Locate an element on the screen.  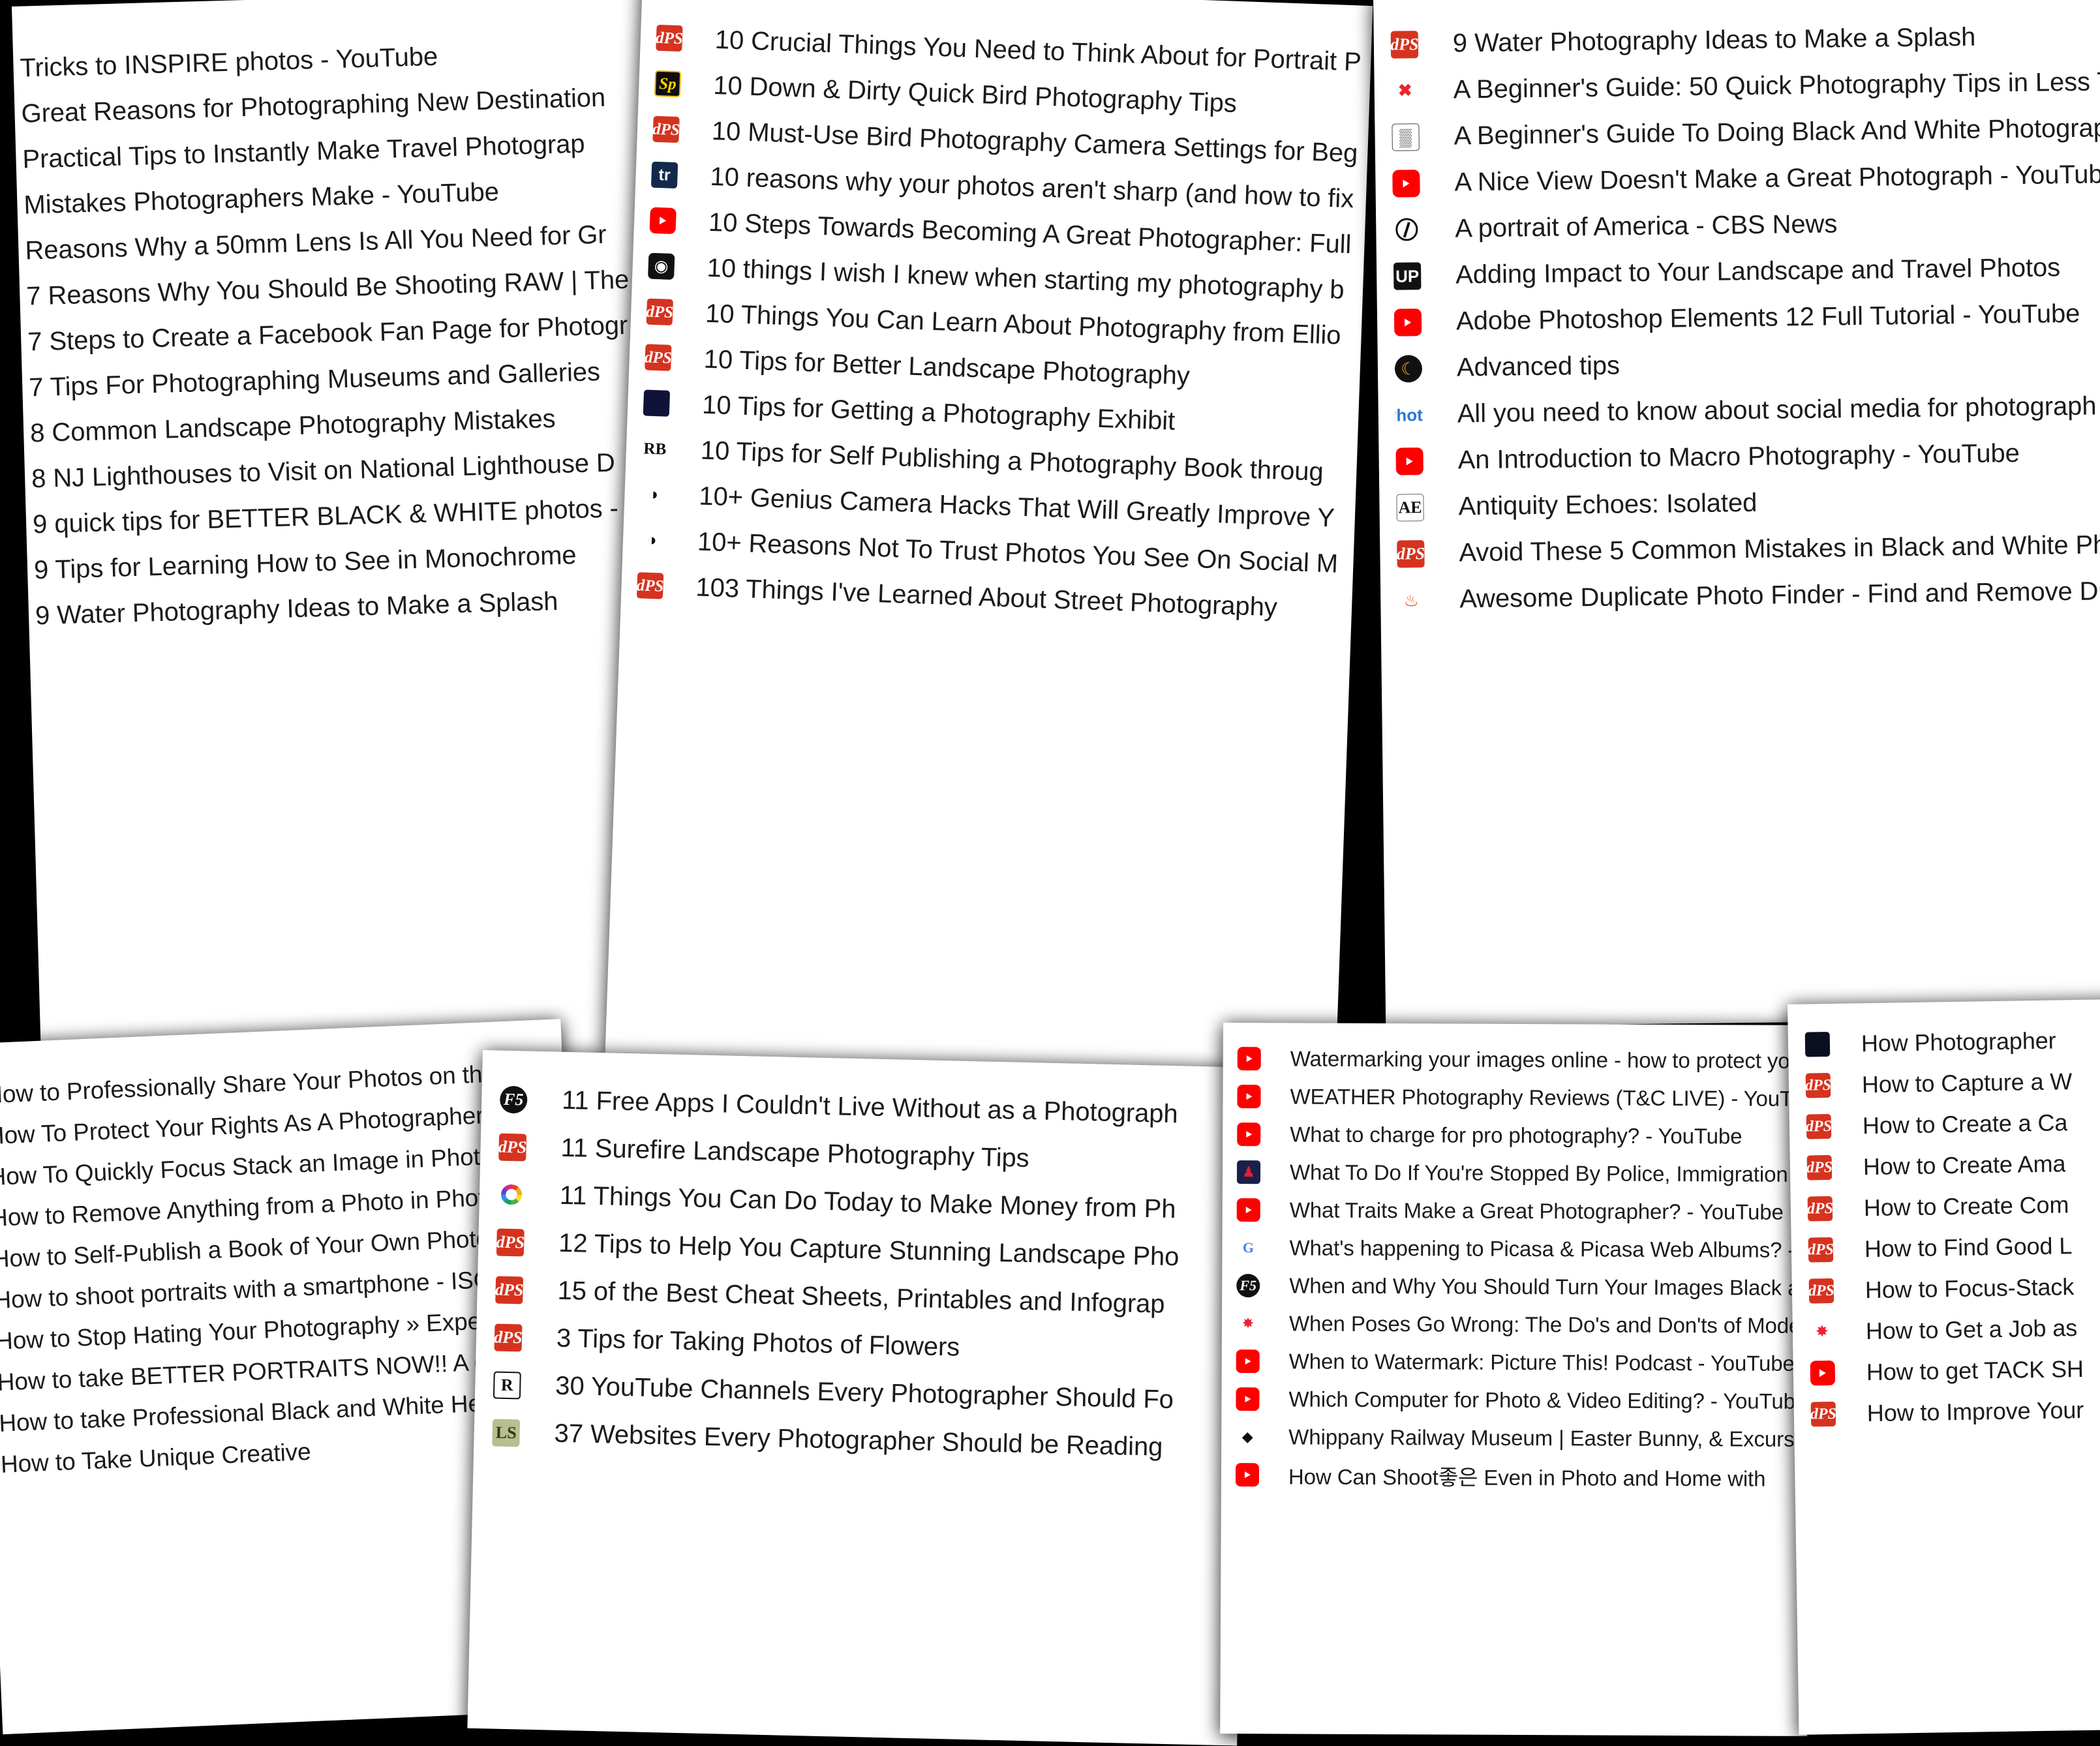
ae-icon: AE is located at coordinates (1410, 507).